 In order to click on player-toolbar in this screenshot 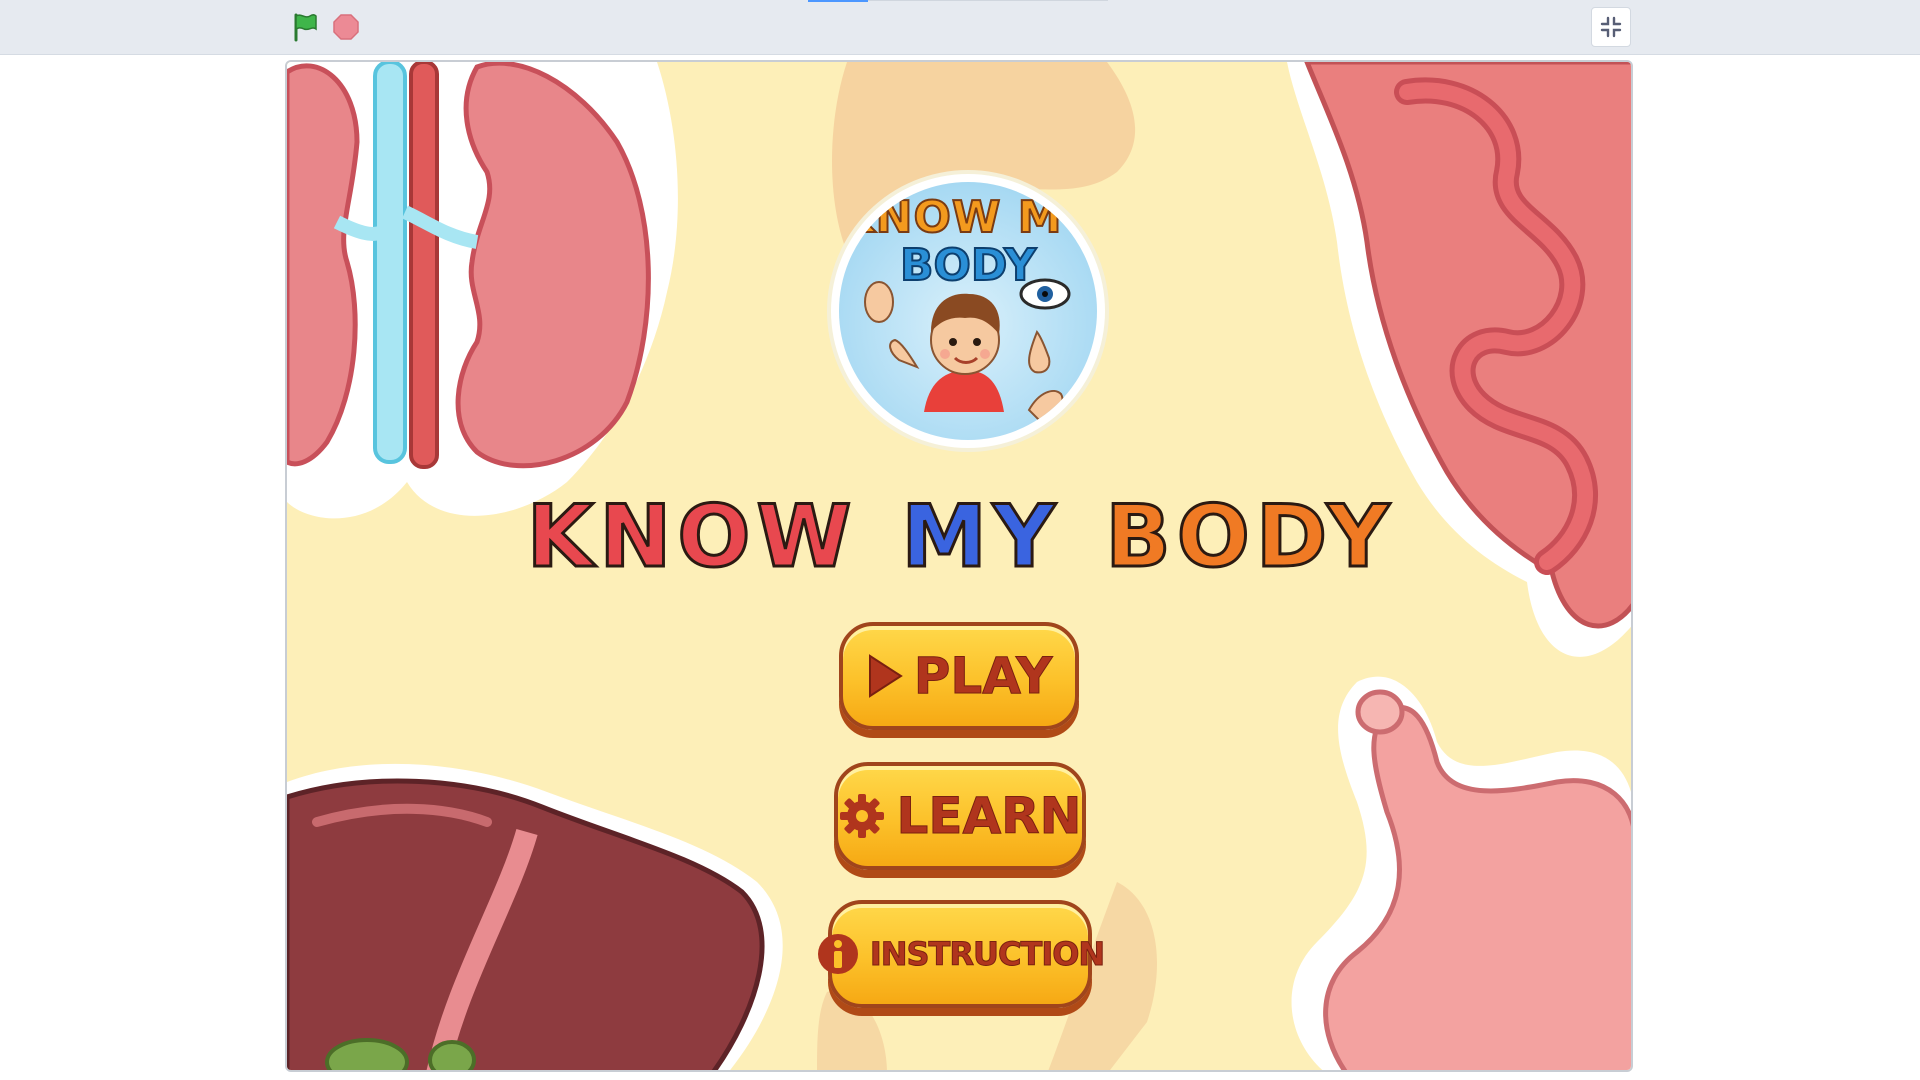, I will do `click(960, 27)`.